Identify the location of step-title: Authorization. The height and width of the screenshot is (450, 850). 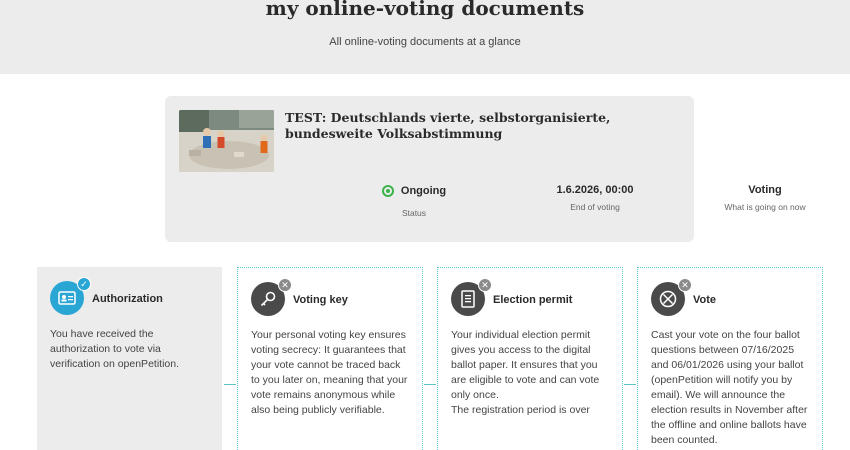
(127, 299).